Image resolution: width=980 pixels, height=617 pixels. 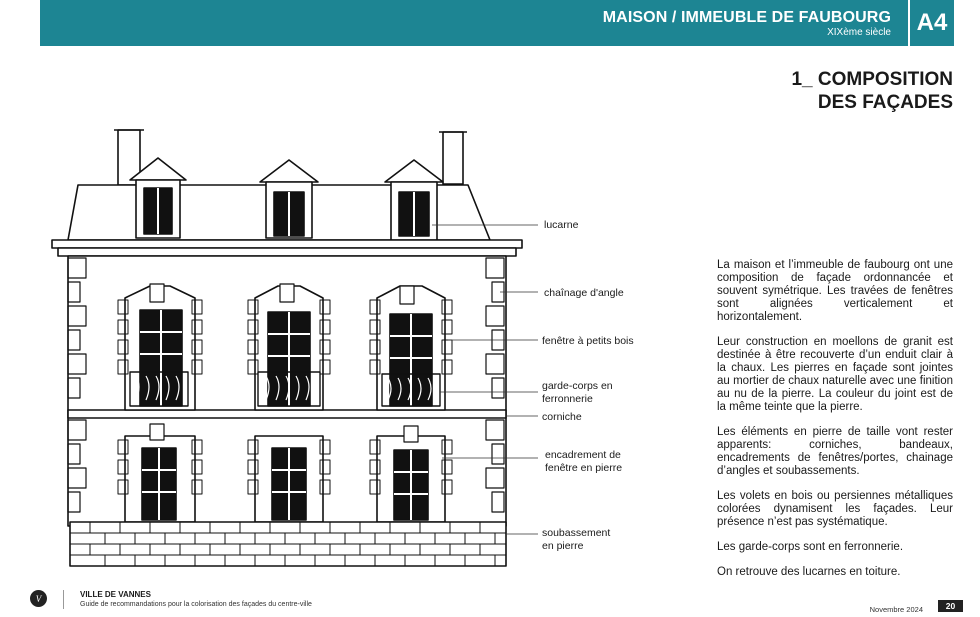 I want to click on section-title-line2: DES FAÇADES, so click(x=885, y=102).